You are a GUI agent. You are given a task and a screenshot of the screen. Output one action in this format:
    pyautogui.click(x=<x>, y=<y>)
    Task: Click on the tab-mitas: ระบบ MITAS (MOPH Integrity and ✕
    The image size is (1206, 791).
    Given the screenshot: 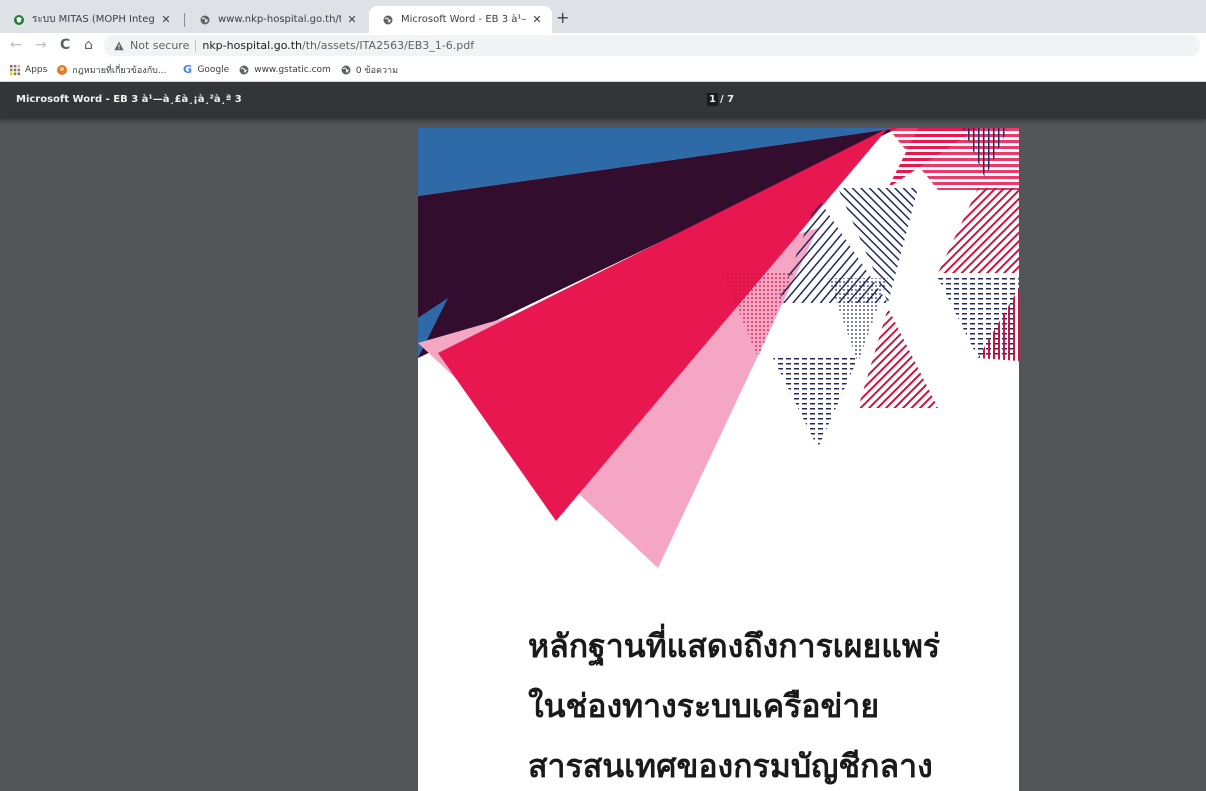 What is the action you would take?
    pyautogui.click(x=90, y=19)
    